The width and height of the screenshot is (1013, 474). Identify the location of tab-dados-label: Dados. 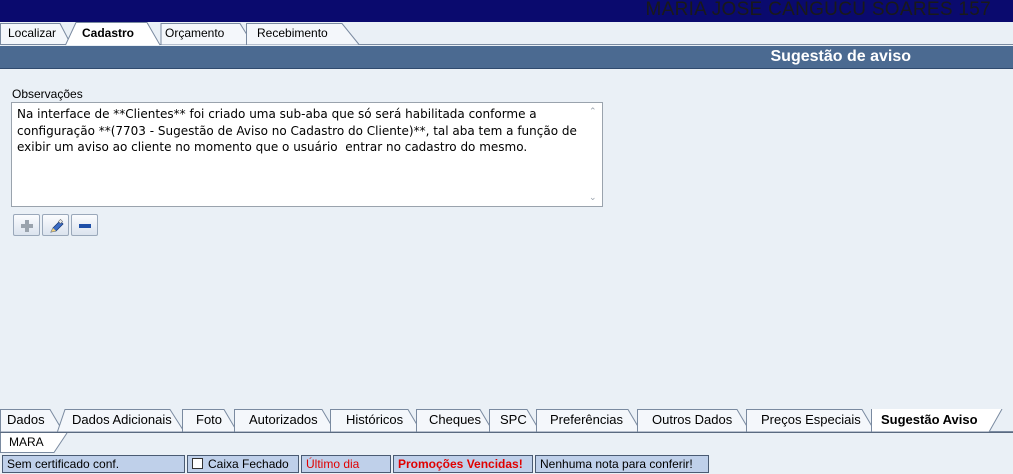
(26, 419).